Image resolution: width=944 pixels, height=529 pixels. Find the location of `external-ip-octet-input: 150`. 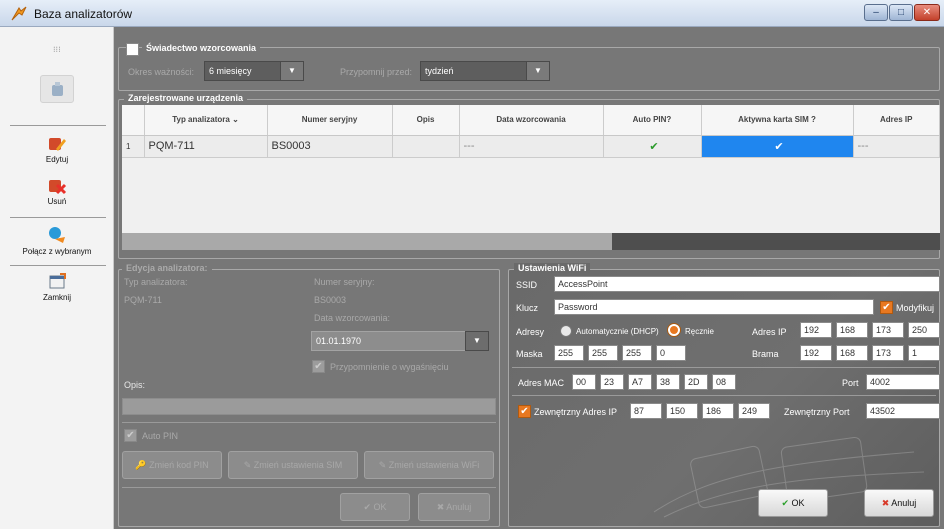

external-ip-octet-input: 150 is located at coordinates (682, 411).